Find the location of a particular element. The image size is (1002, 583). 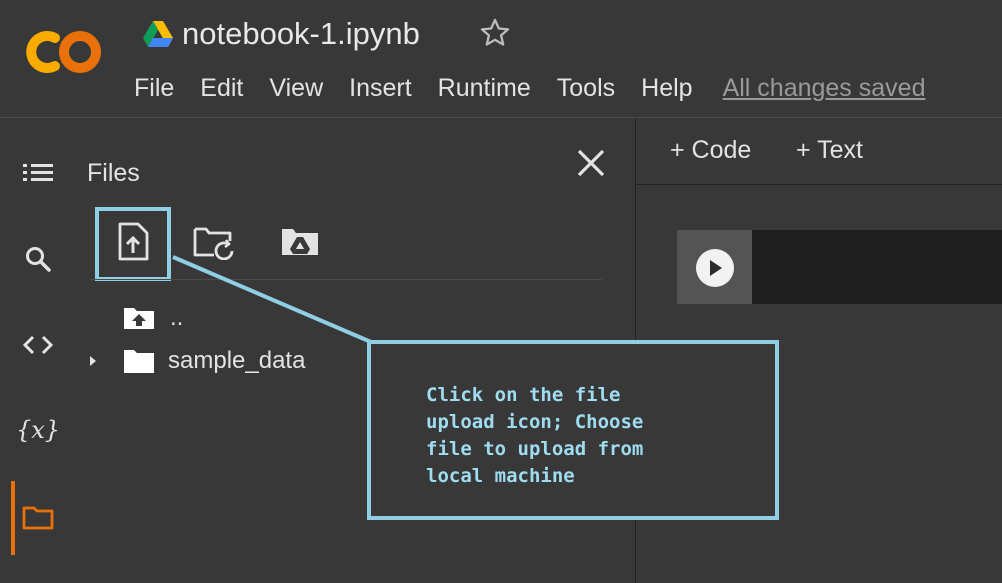

menu-view: View is located at coordinates (296, 88).